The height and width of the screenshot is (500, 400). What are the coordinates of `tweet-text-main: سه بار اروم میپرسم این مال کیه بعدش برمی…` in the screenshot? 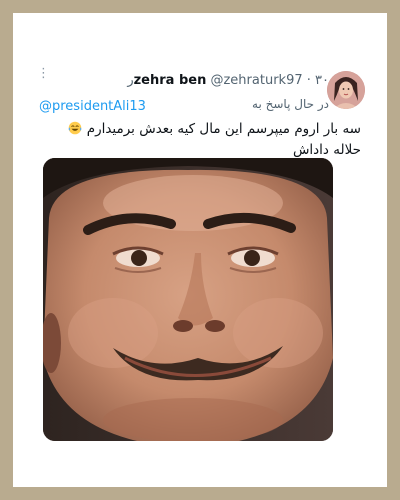 It's located at (223, 129).